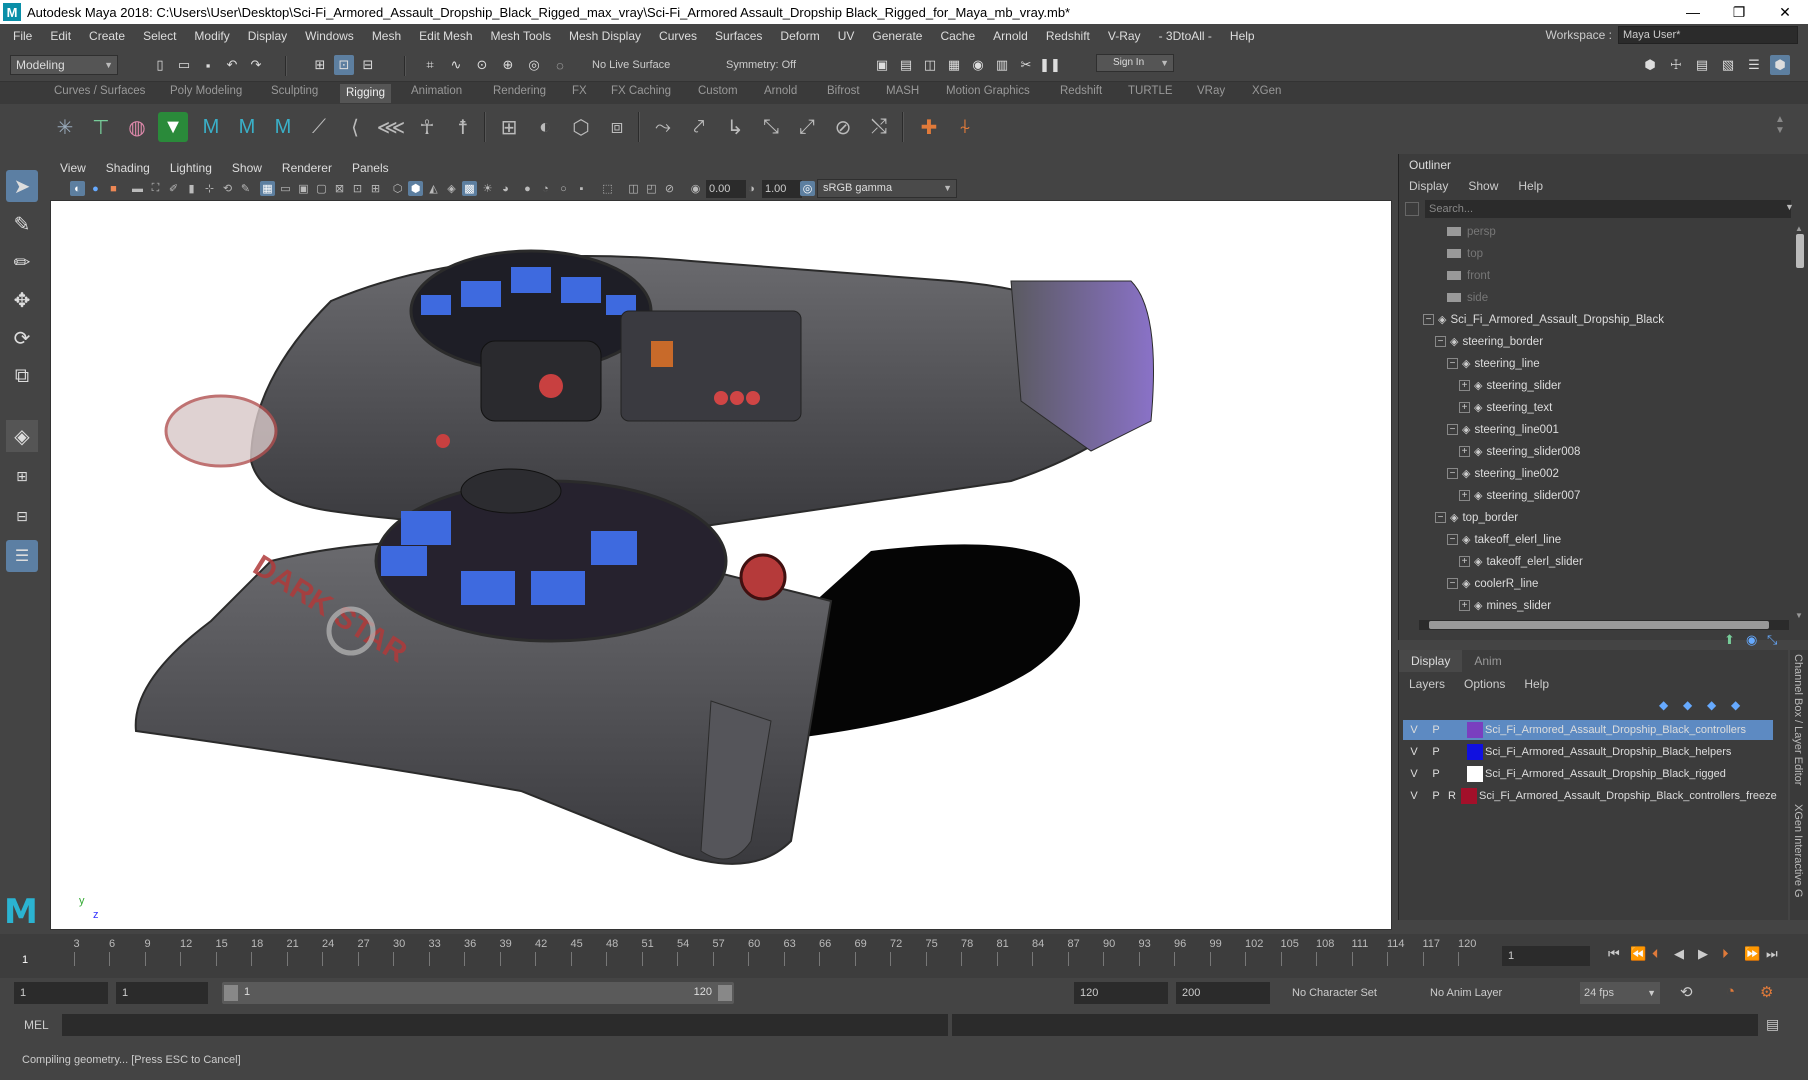  I want to click on menu-mesh-tools: Mesh Tools, so click(521, 36).